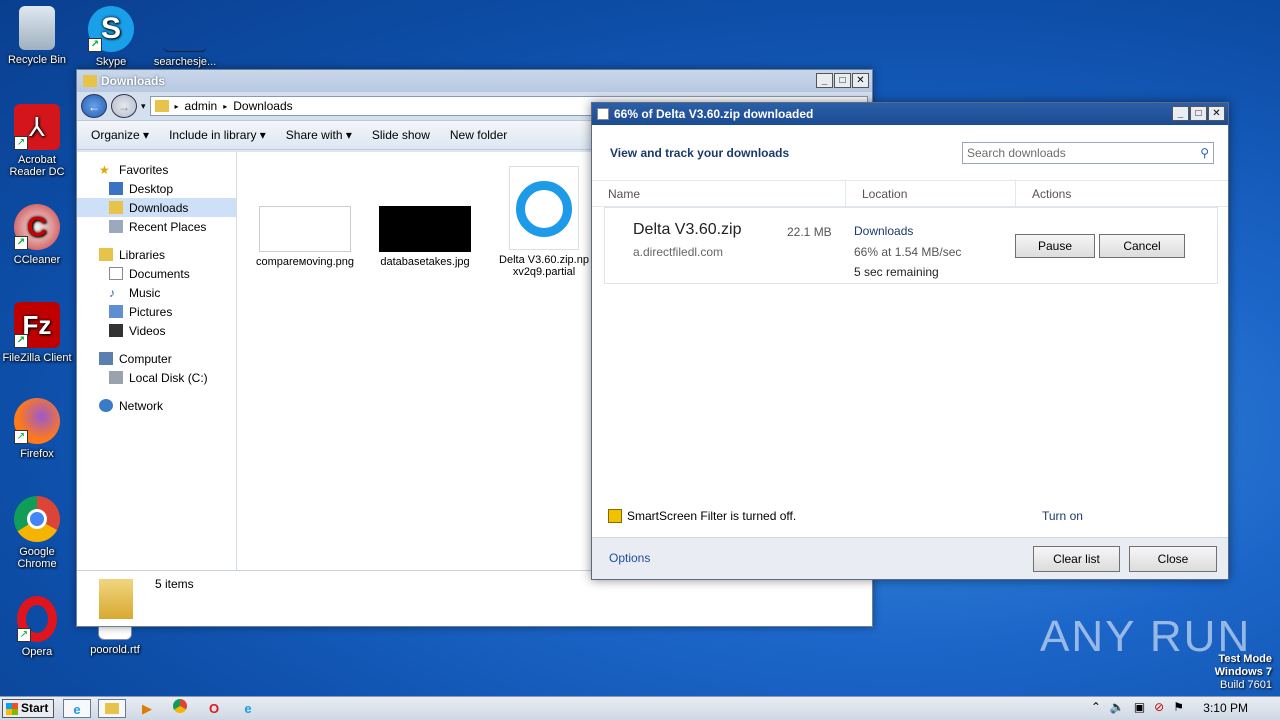 The image size is (1280, 720). What do you see at coordinates (1117, 707) in the screenshot?
I see `speaker-icon: 🔈` at bounding box center [1117, 707].